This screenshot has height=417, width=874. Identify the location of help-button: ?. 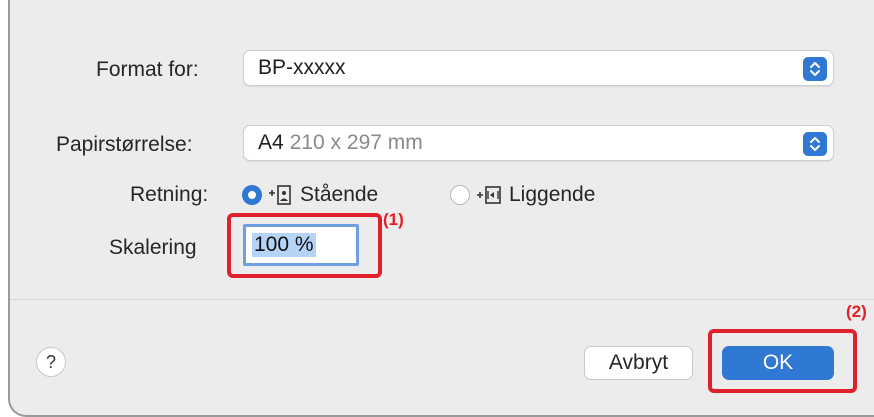
(51, 362).